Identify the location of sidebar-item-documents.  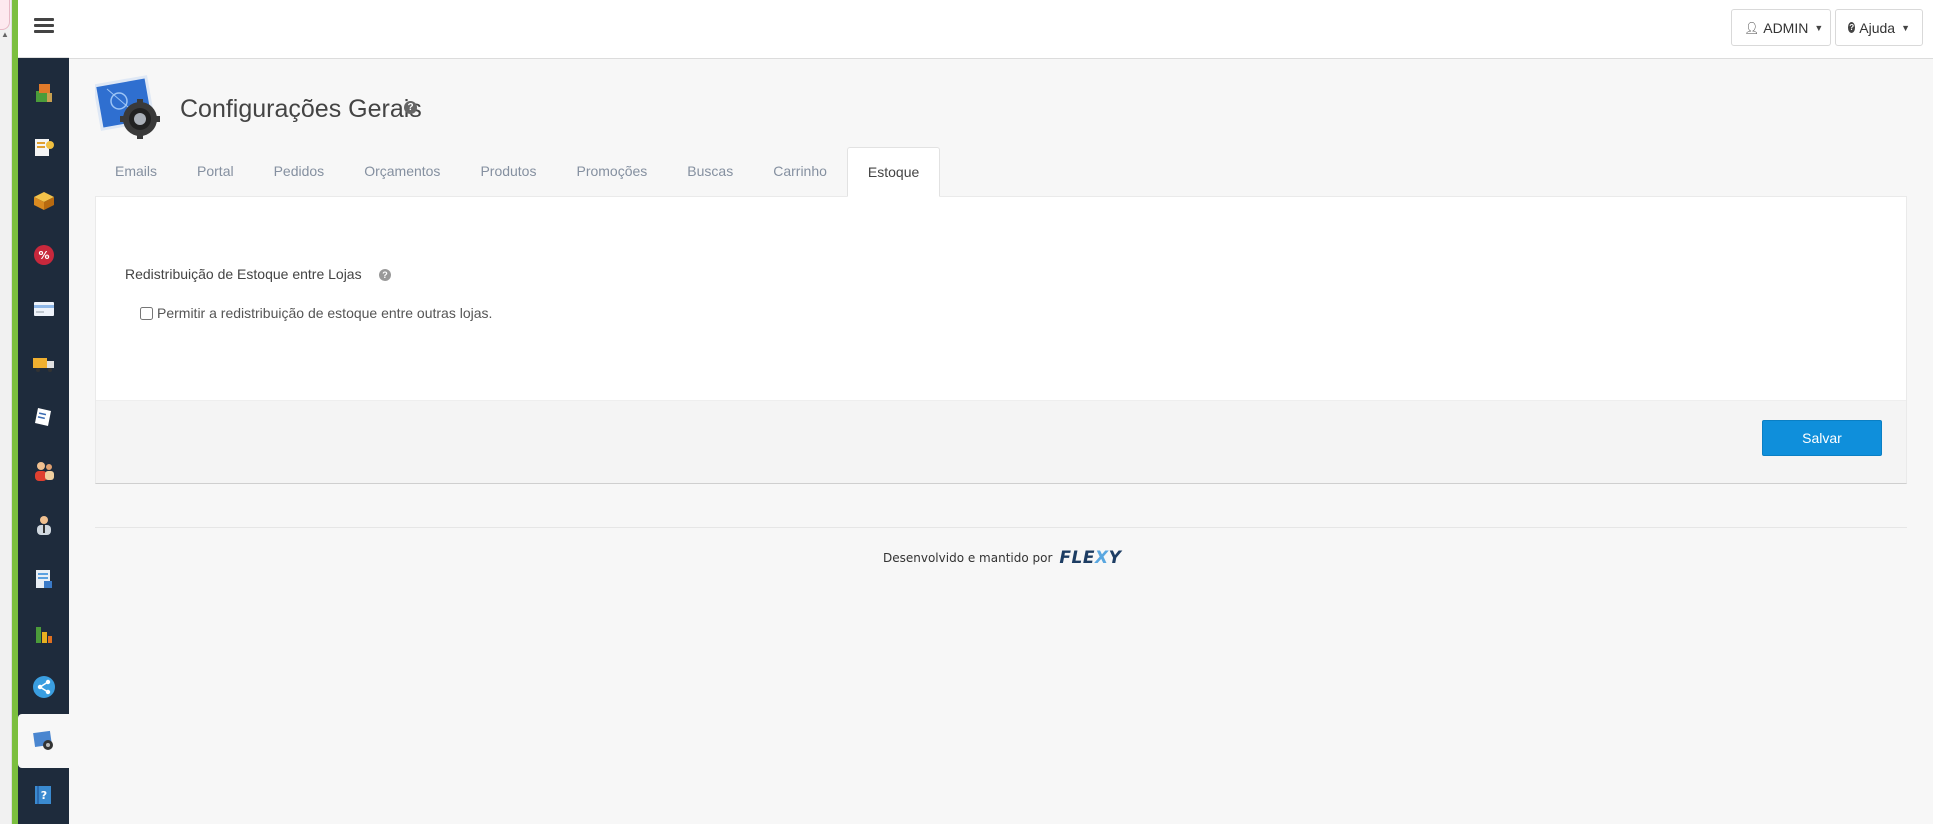
(43, 417).